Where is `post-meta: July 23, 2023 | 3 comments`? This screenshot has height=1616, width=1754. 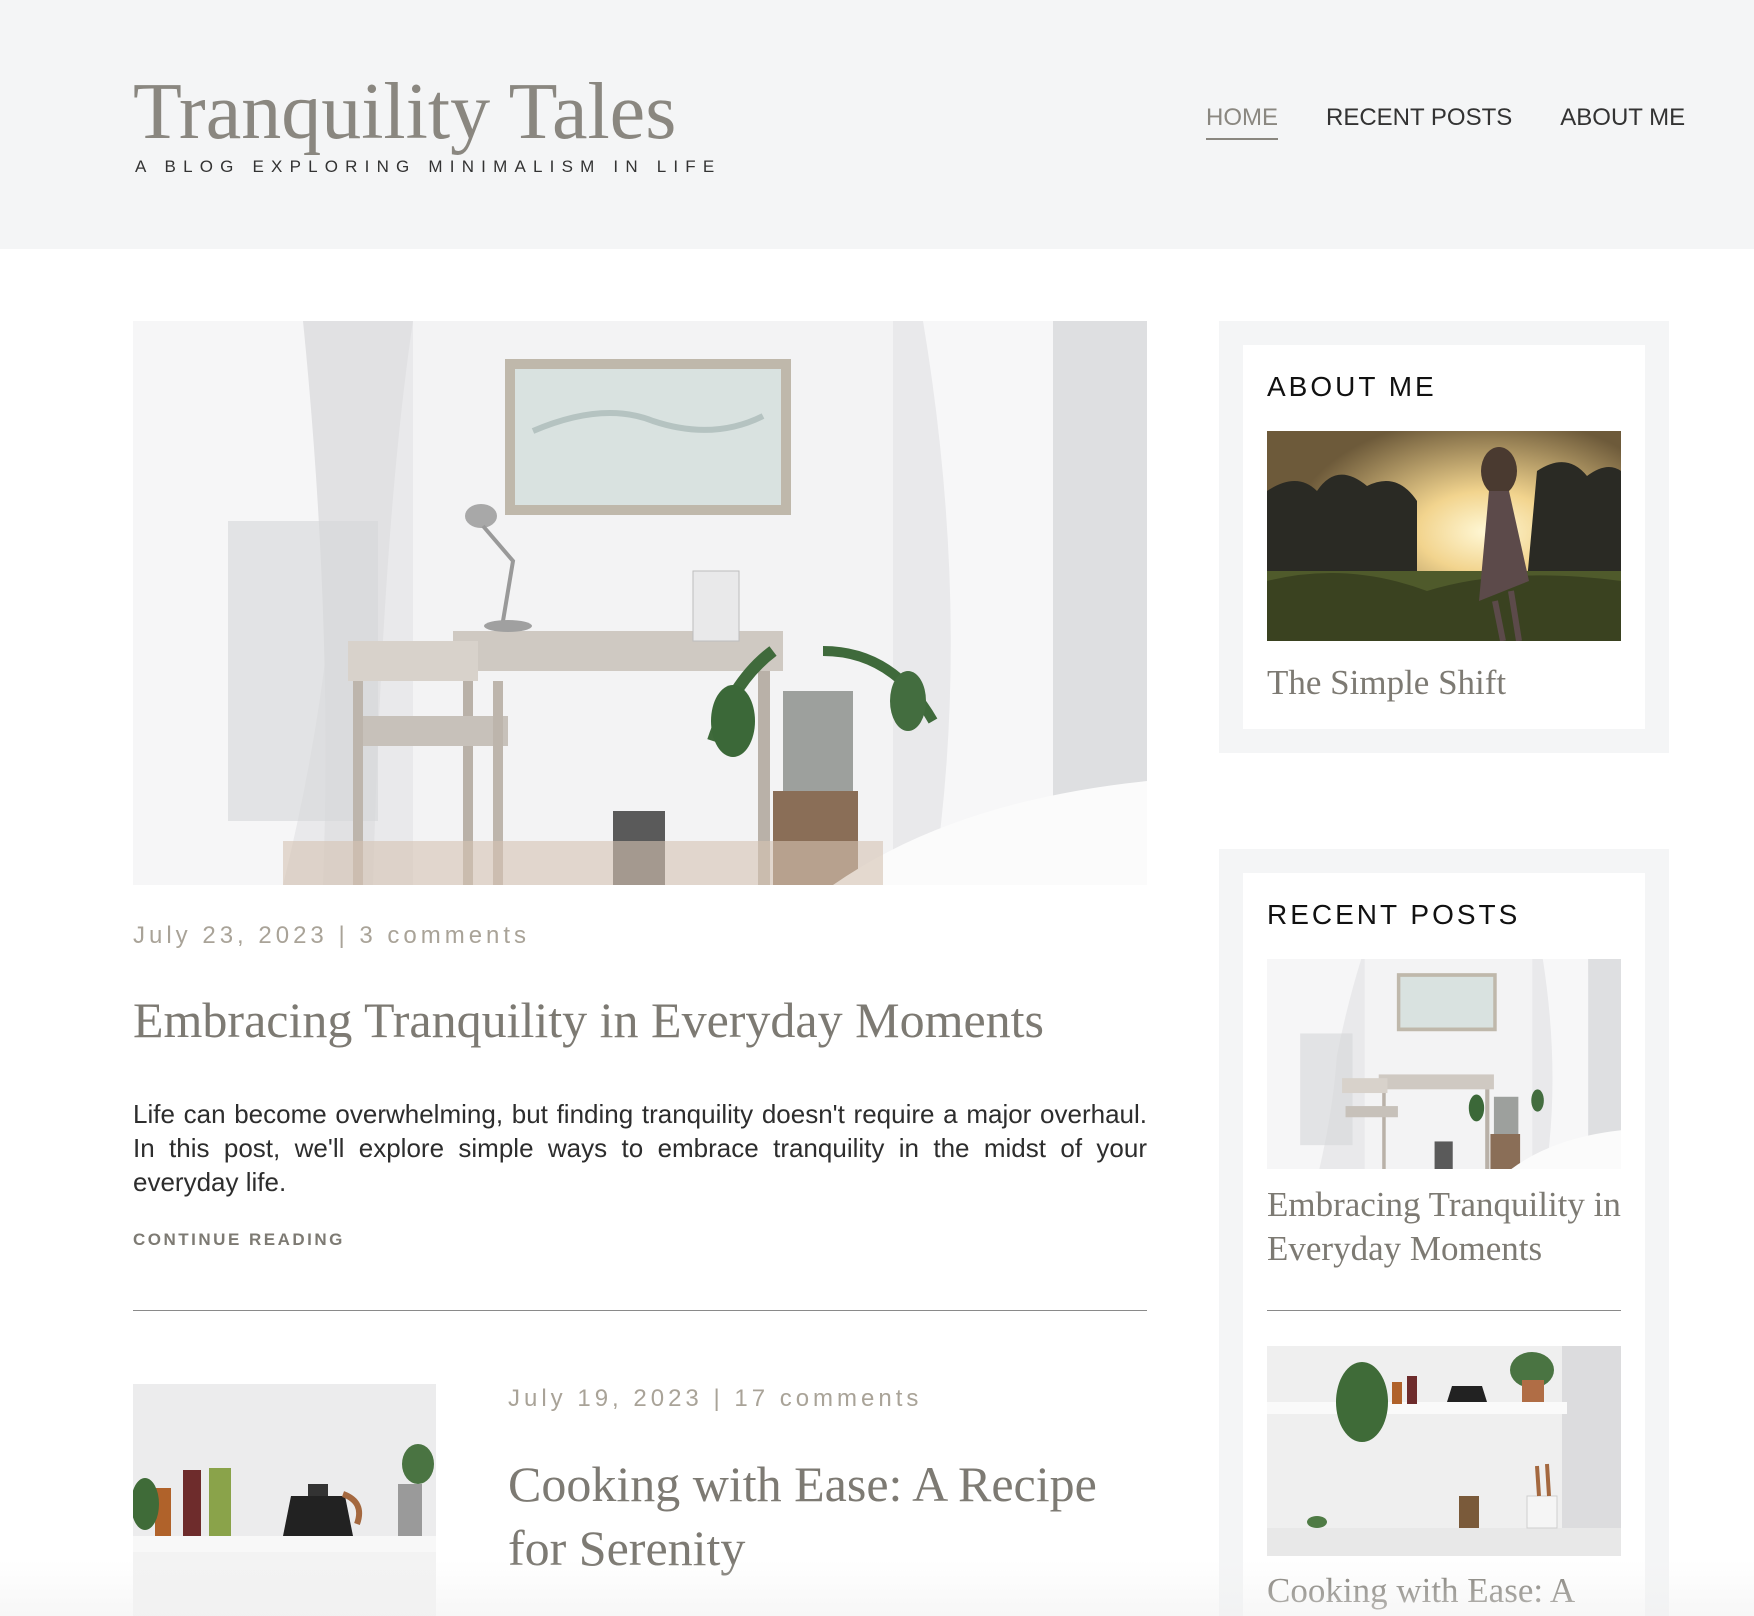 post-meta: July 23, 2023 | 3 comments is located at coordinates (332, 935).